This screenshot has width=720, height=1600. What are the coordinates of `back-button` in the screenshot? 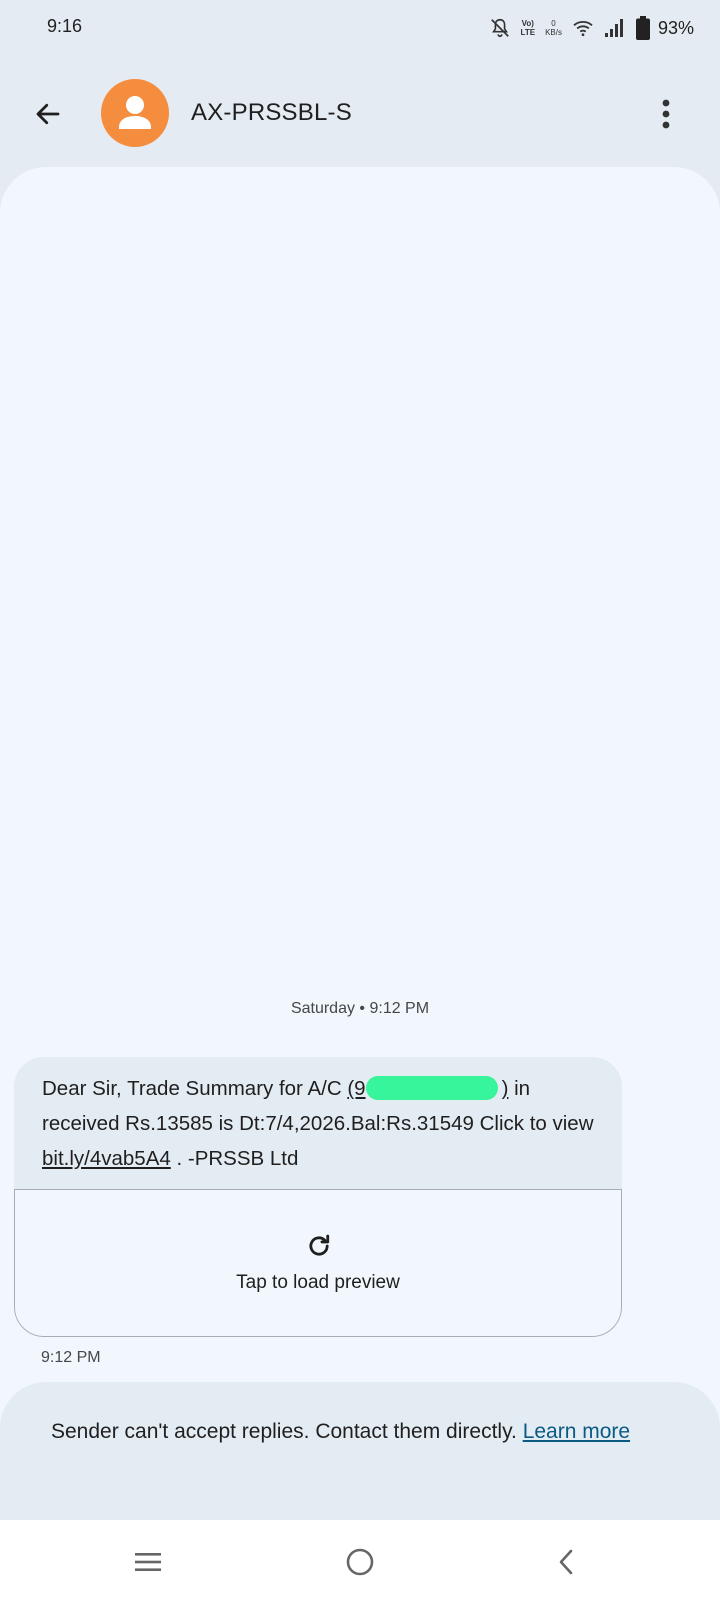 It's located at (48, 114).